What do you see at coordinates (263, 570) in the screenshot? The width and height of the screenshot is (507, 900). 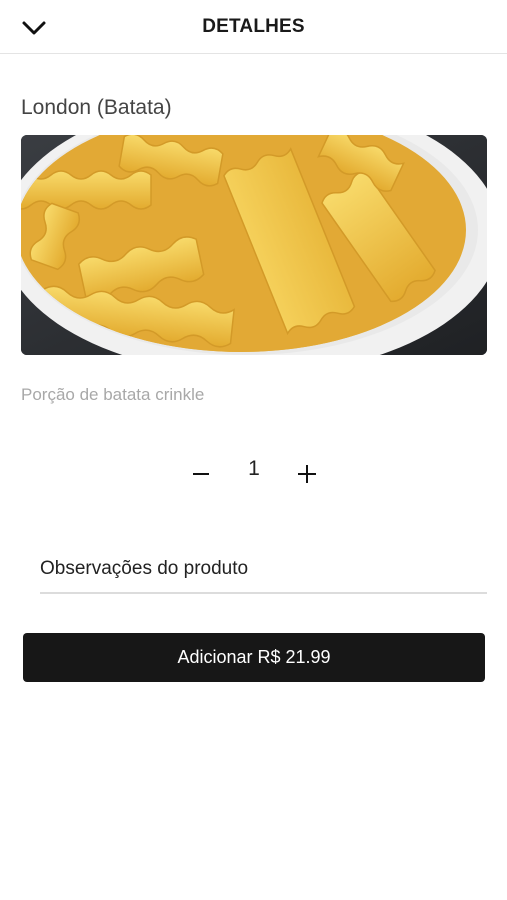 I see `product-notes-field` at bounding box center [263, 570].